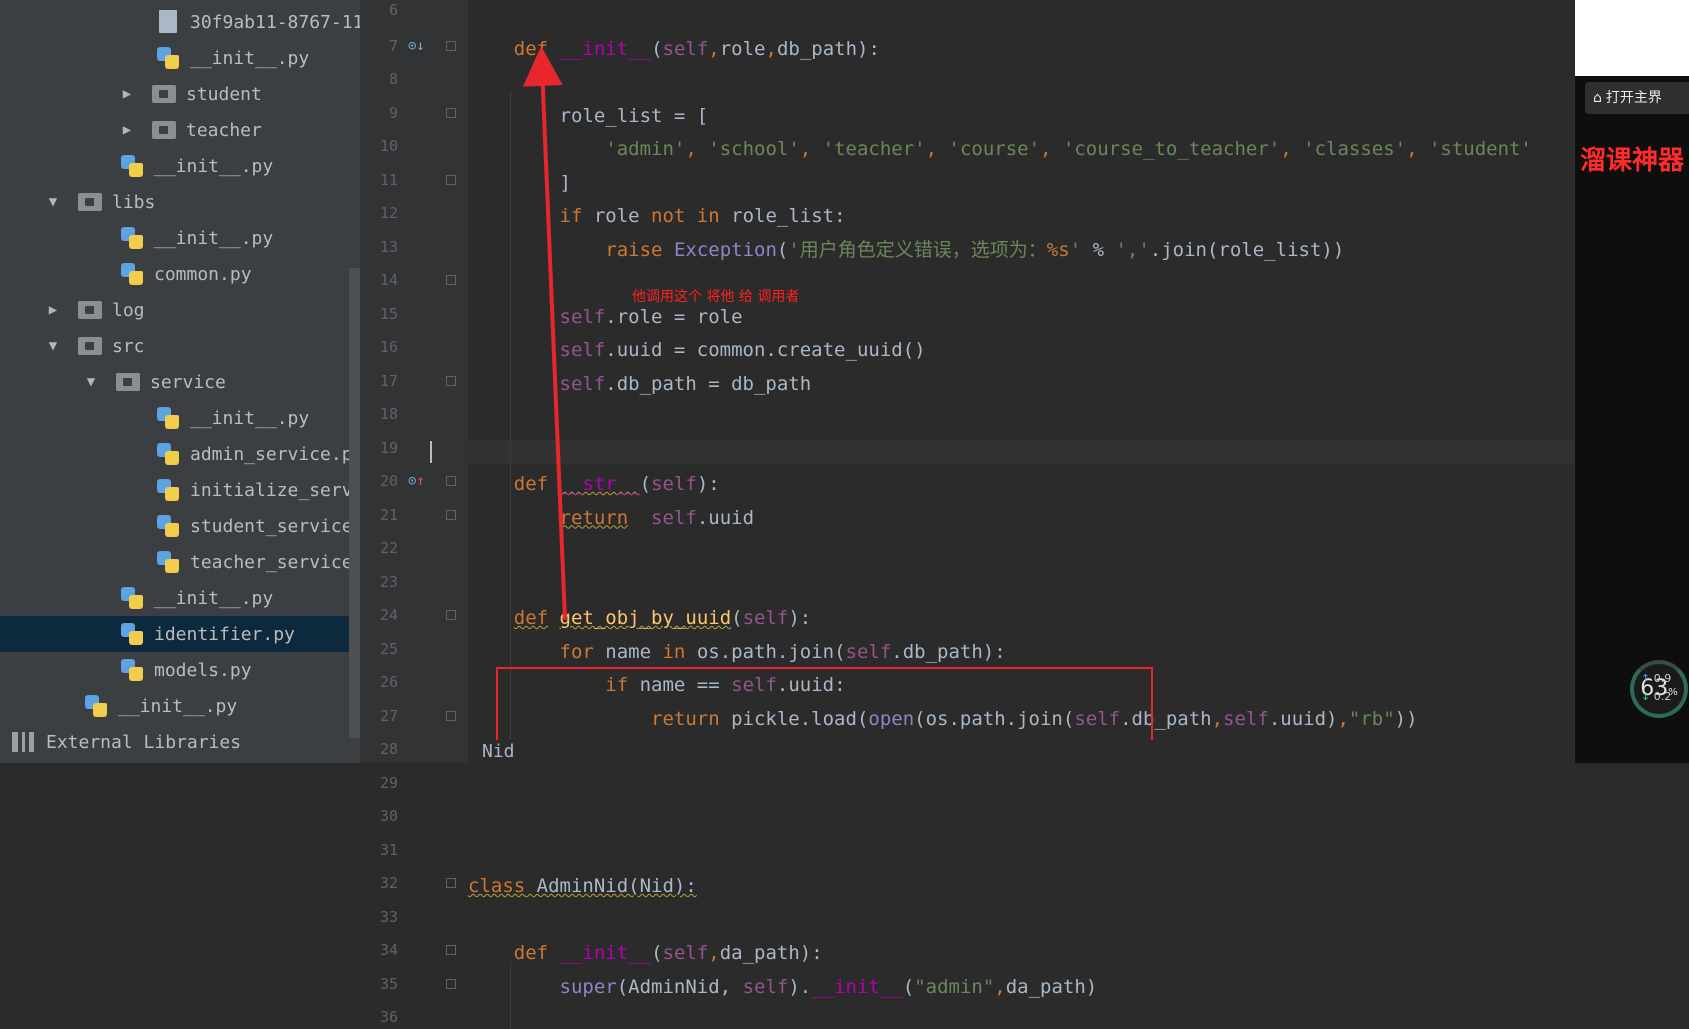 This screenshot has height=1029, width=1689. What do you see at coordinates (697, 350) in the screenshot?
I see `code-line: self.uuid = common.create_uuid()` at bounding box center [697, 350].